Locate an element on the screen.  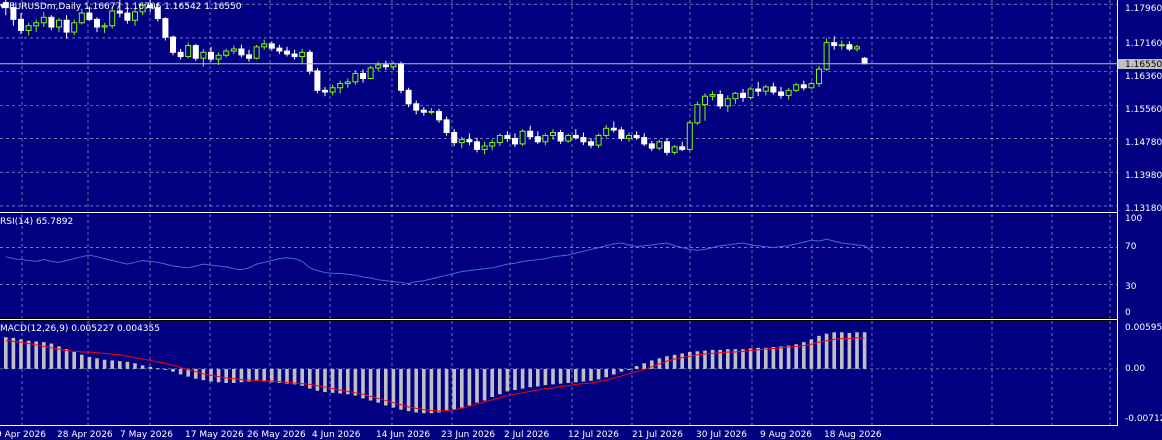
time-axis-label: 18 Aug 2026 is located at coordinates (853, 435).